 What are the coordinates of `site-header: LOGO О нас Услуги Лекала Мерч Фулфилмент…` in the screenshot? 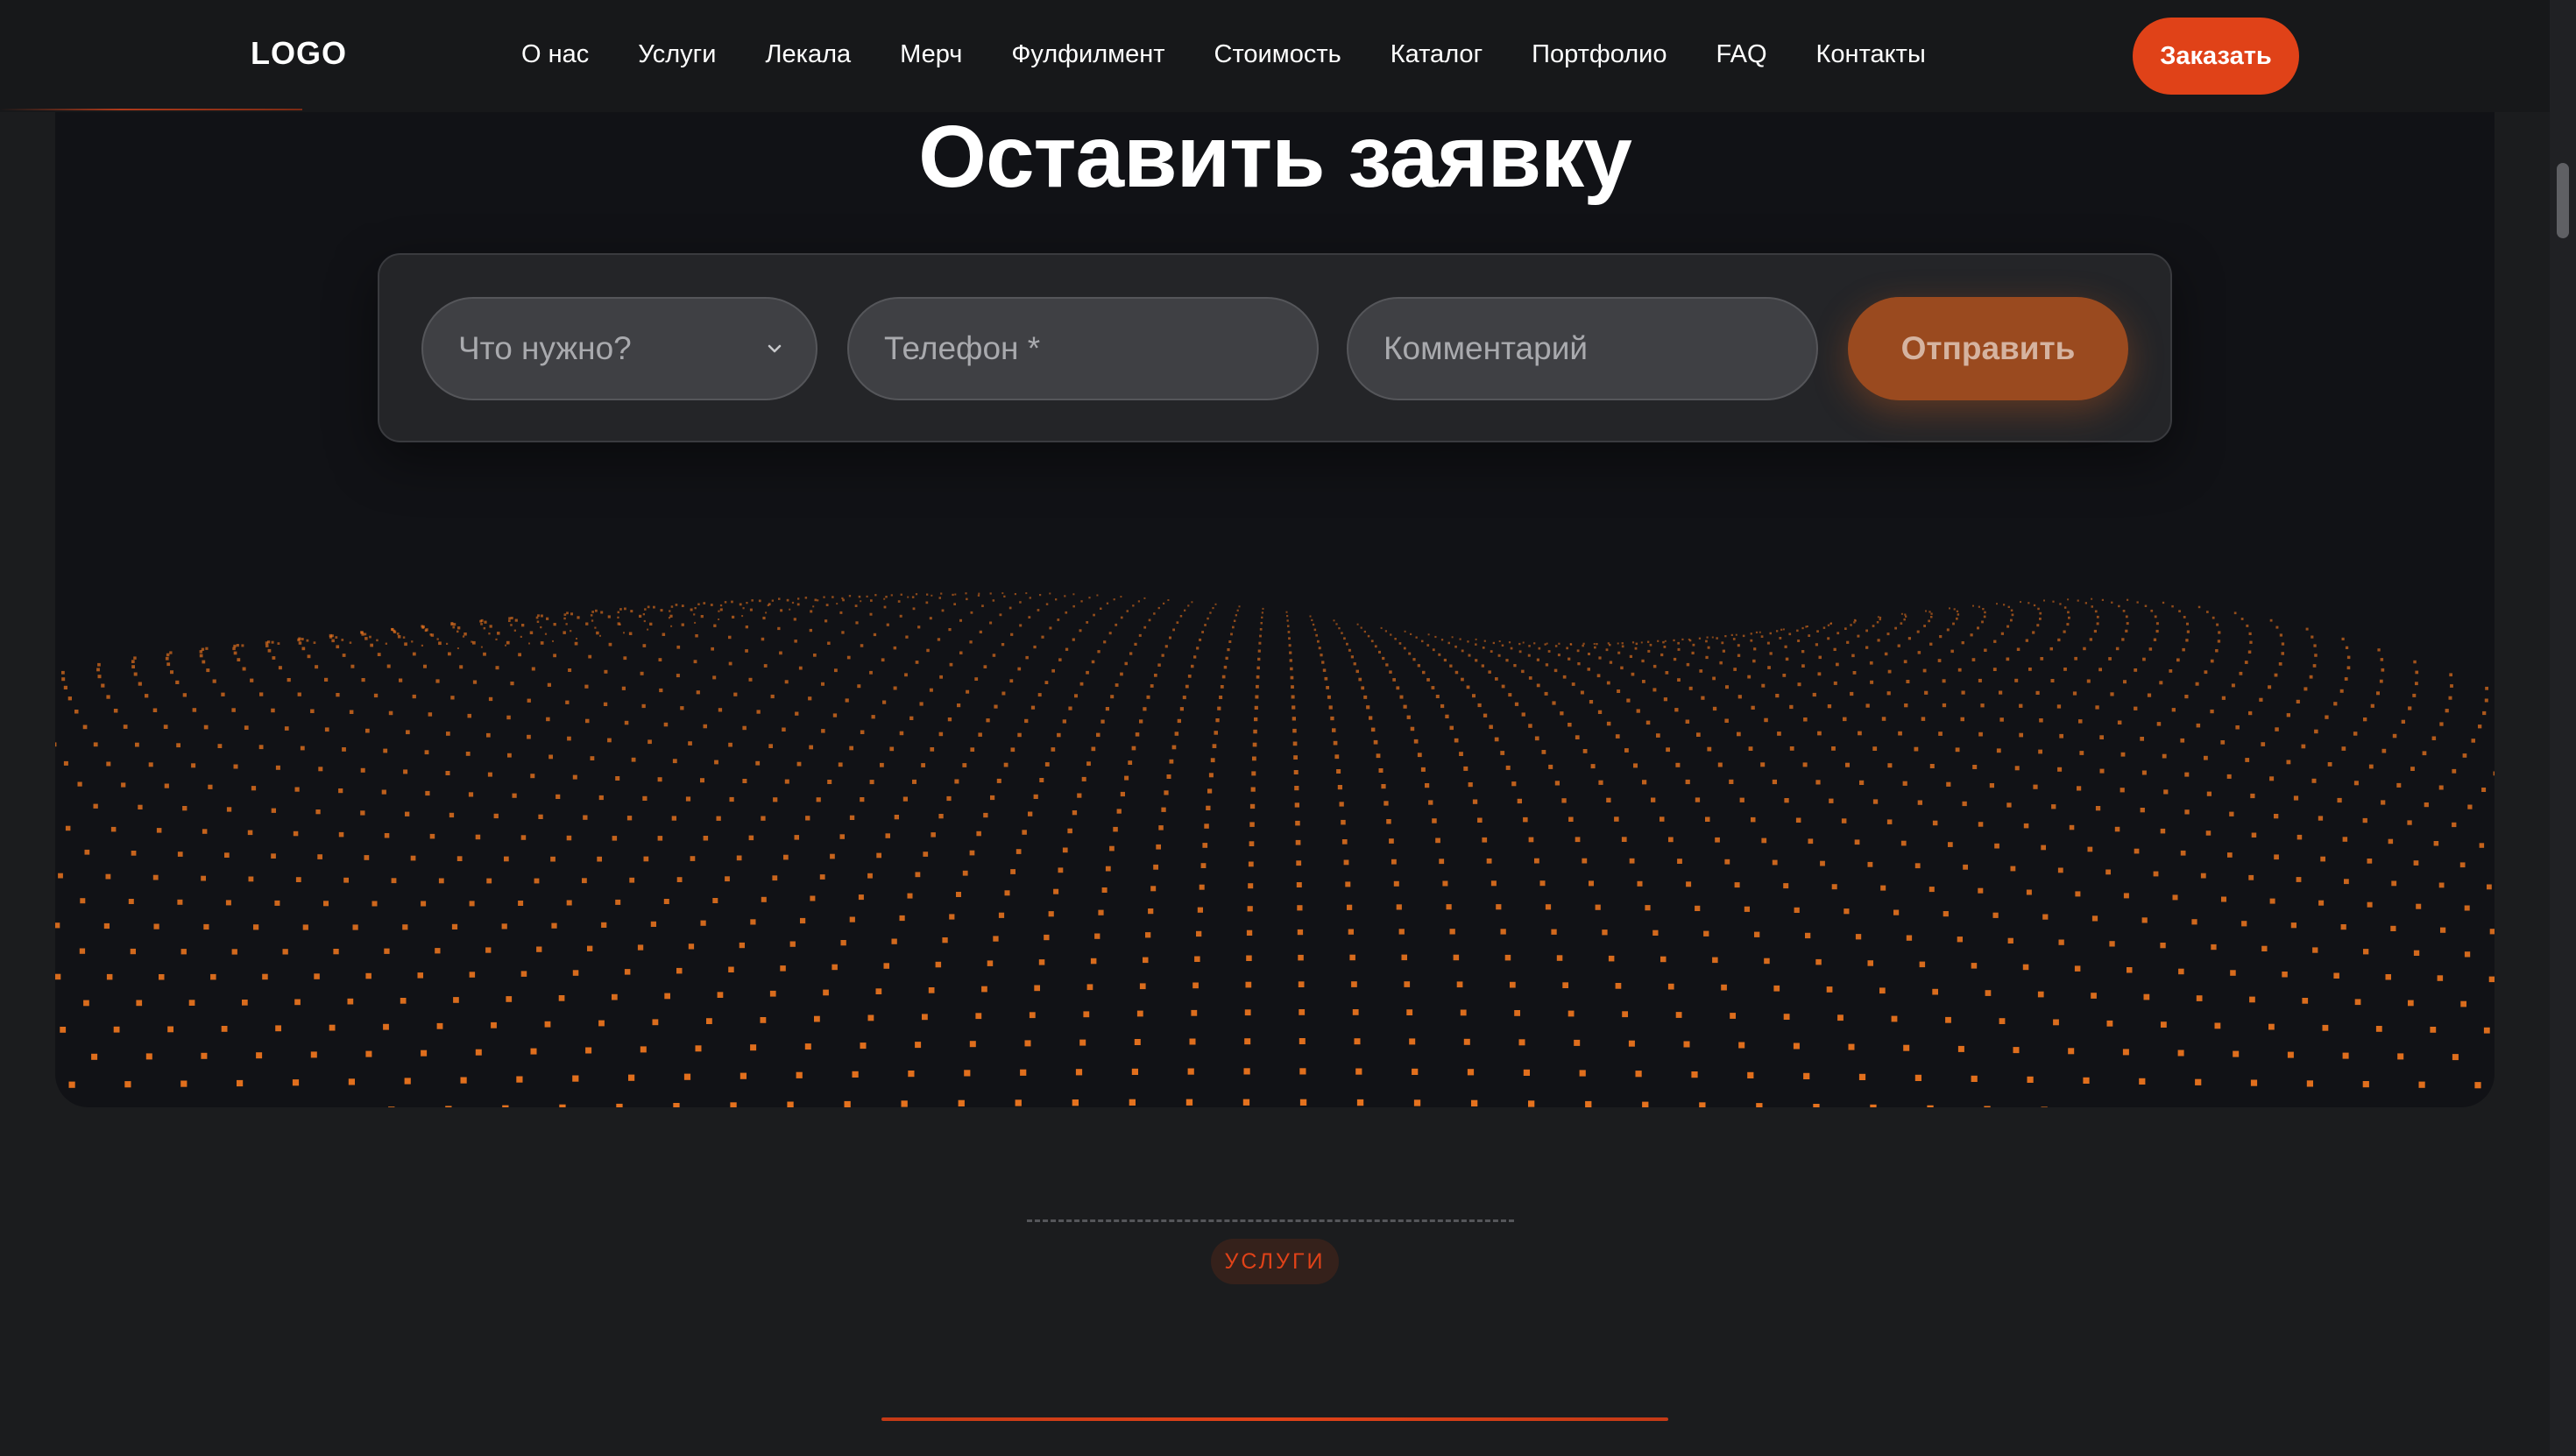 It's located at (1275, 56).